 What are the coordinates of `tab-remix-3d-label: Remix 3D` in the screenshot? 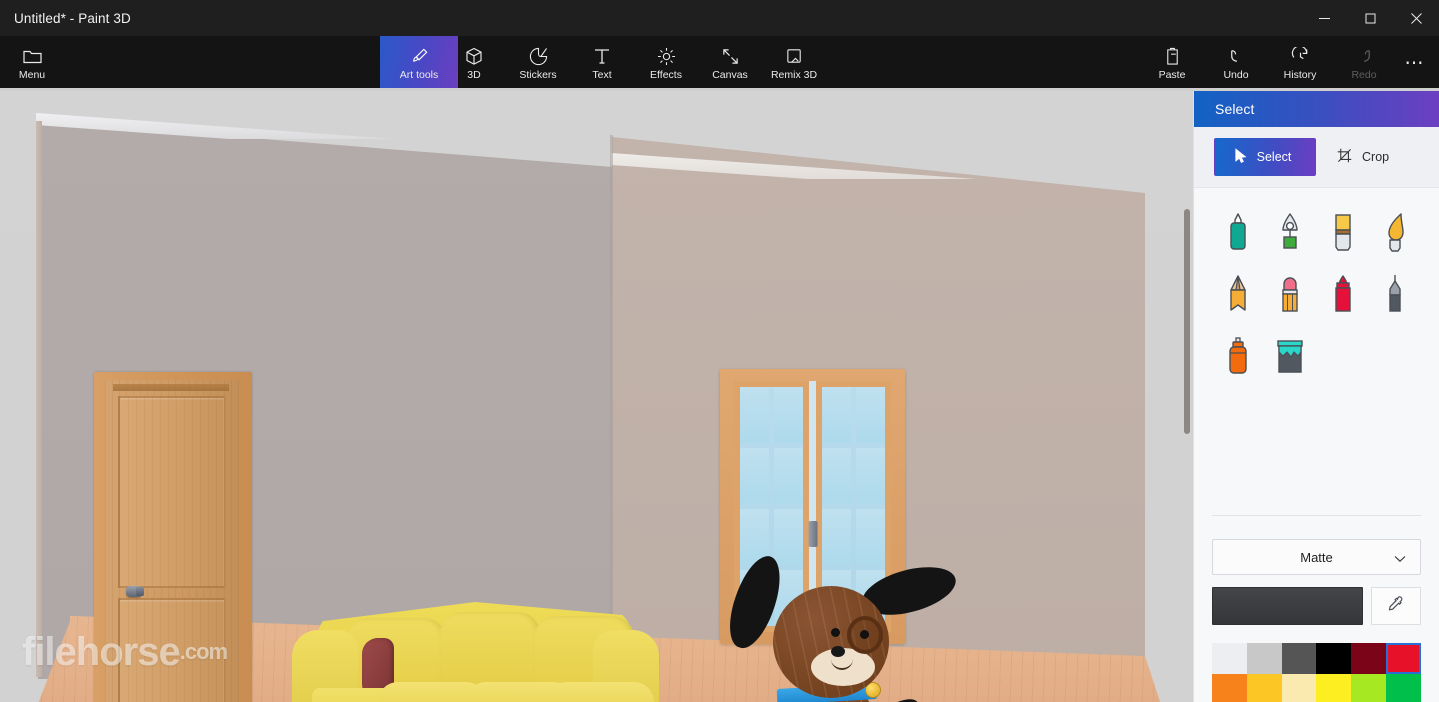 It's located at (794, 75).